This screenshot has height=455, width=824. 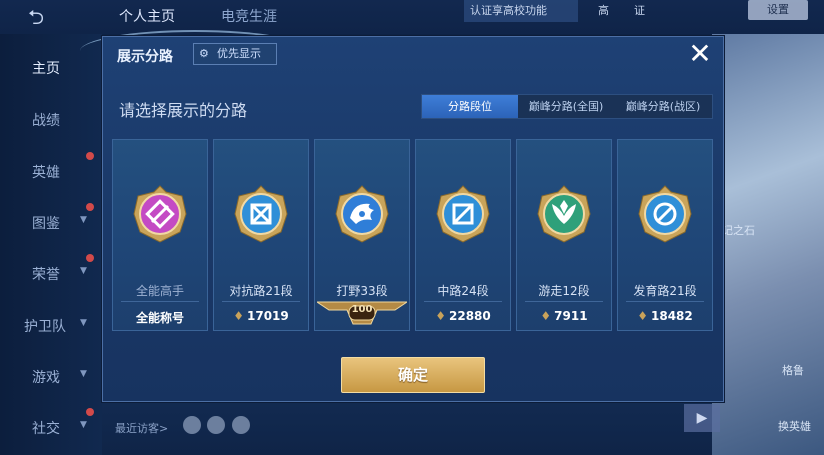 I want to click on lane-name: 打野33段, so click(x=362, y=291).